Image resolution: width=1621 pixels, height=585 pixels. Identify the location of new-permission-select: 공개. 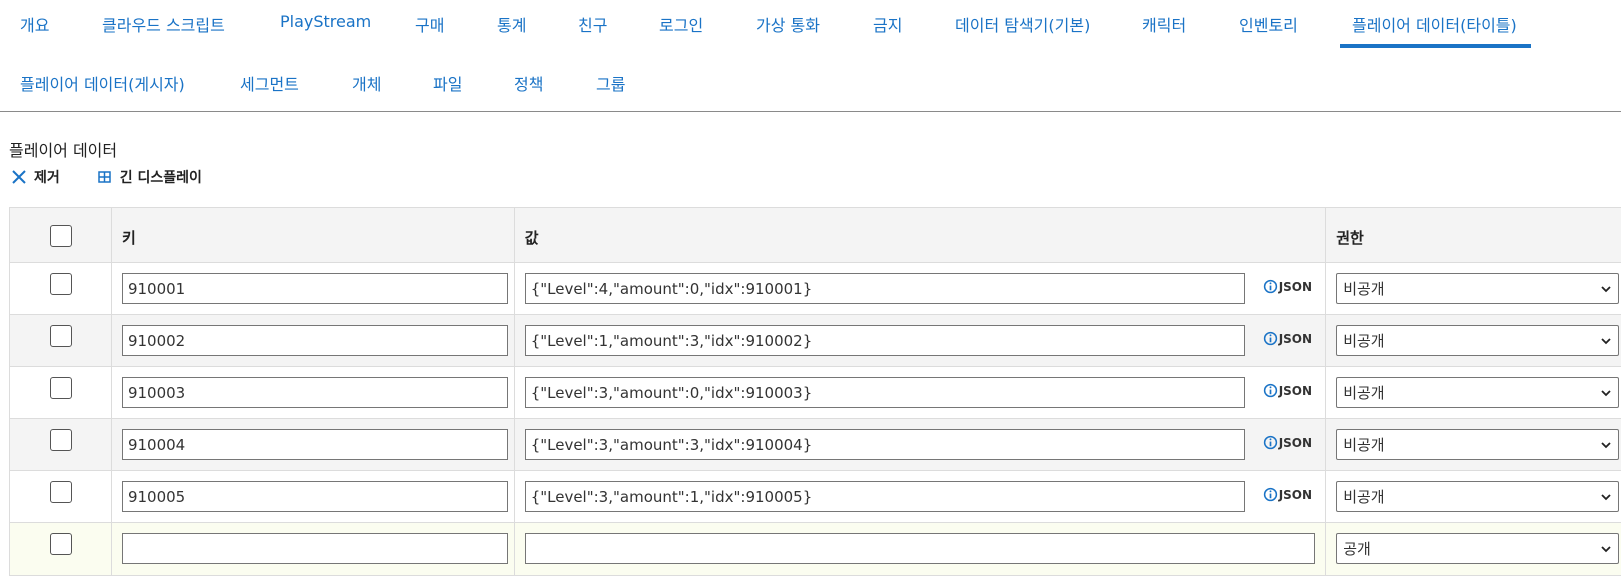
(1478, 548).